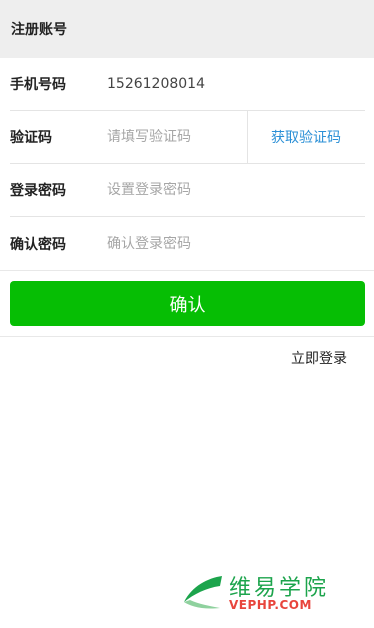  I want to click on confirm-password-row: 确认密码, so click(187, 243).